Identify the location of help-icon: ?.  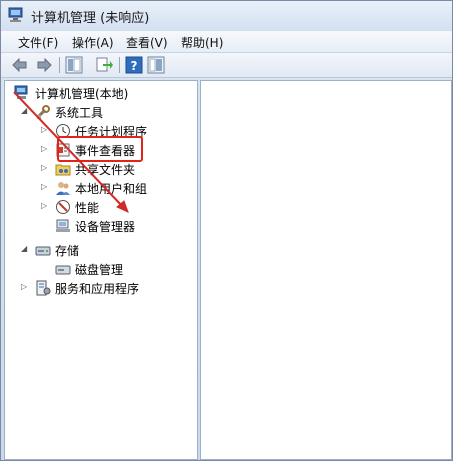
(134, 65).